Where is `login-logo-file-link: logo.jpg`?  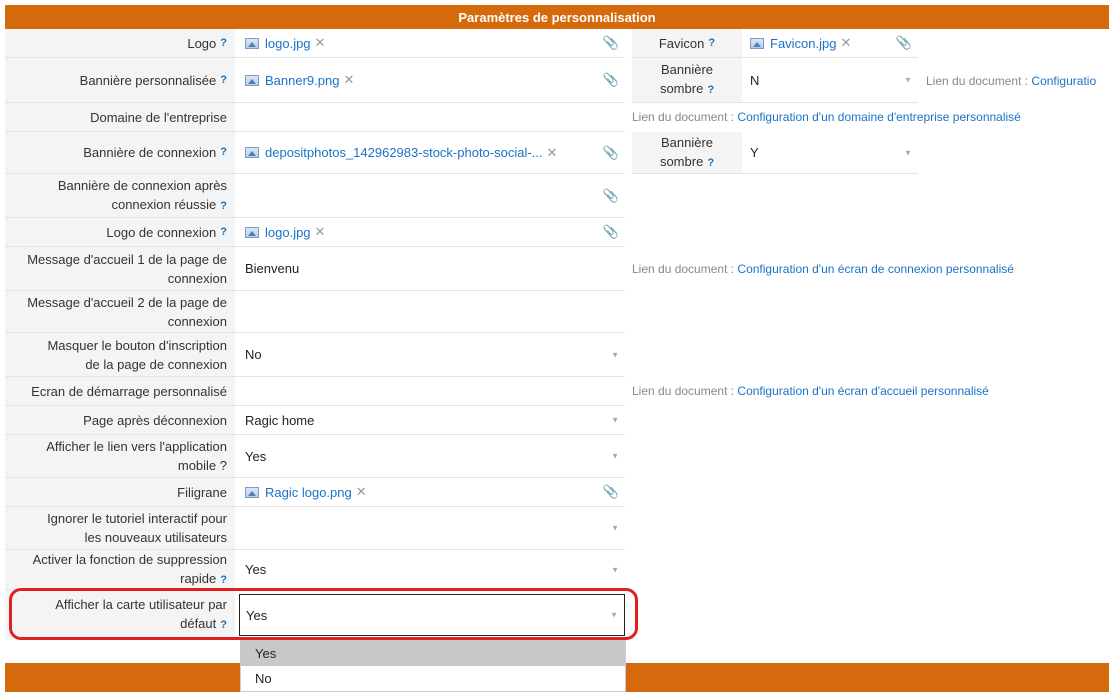
login-logo-file-link: logo.jpg is located at coordinates (288, 232).